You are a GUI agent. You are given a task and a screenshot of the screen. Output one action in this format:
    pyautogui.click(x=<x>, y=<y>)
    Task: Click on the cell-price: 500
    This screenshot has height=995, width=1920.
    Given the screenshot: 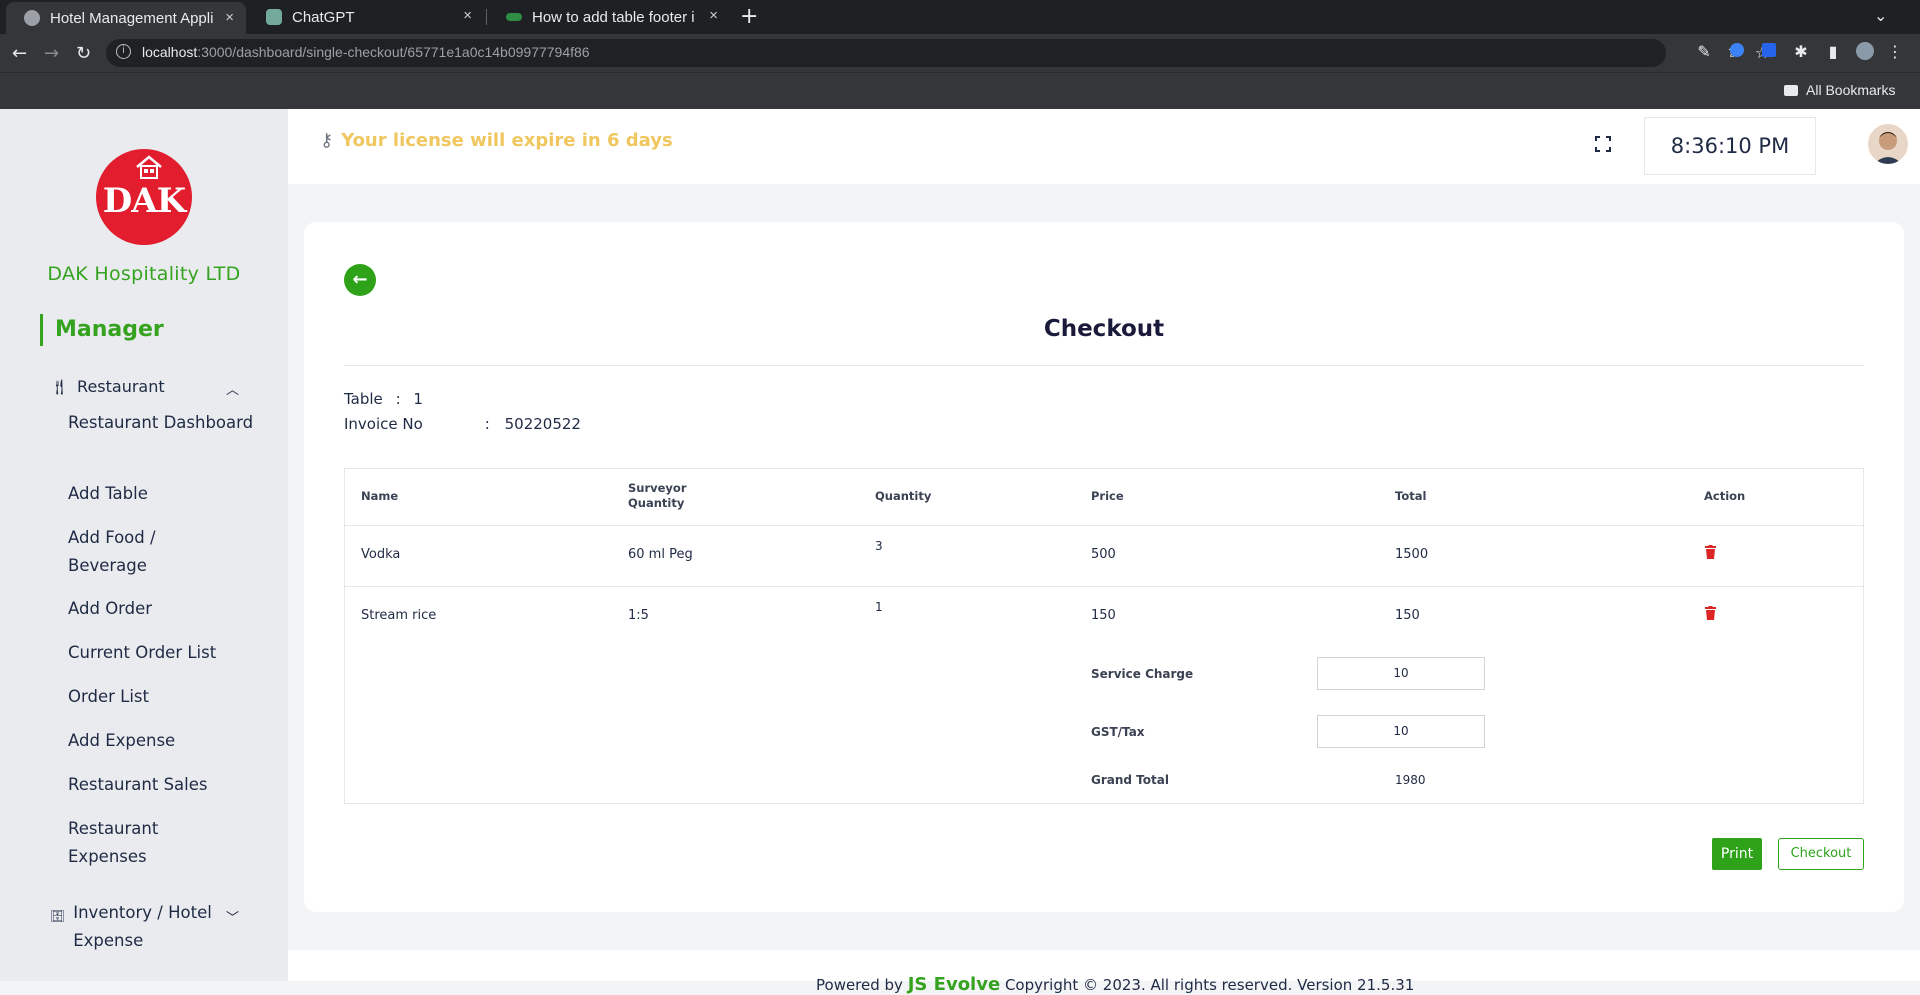 What is the action you would take?
    pyautogui.click(x=1103, y=554)
    